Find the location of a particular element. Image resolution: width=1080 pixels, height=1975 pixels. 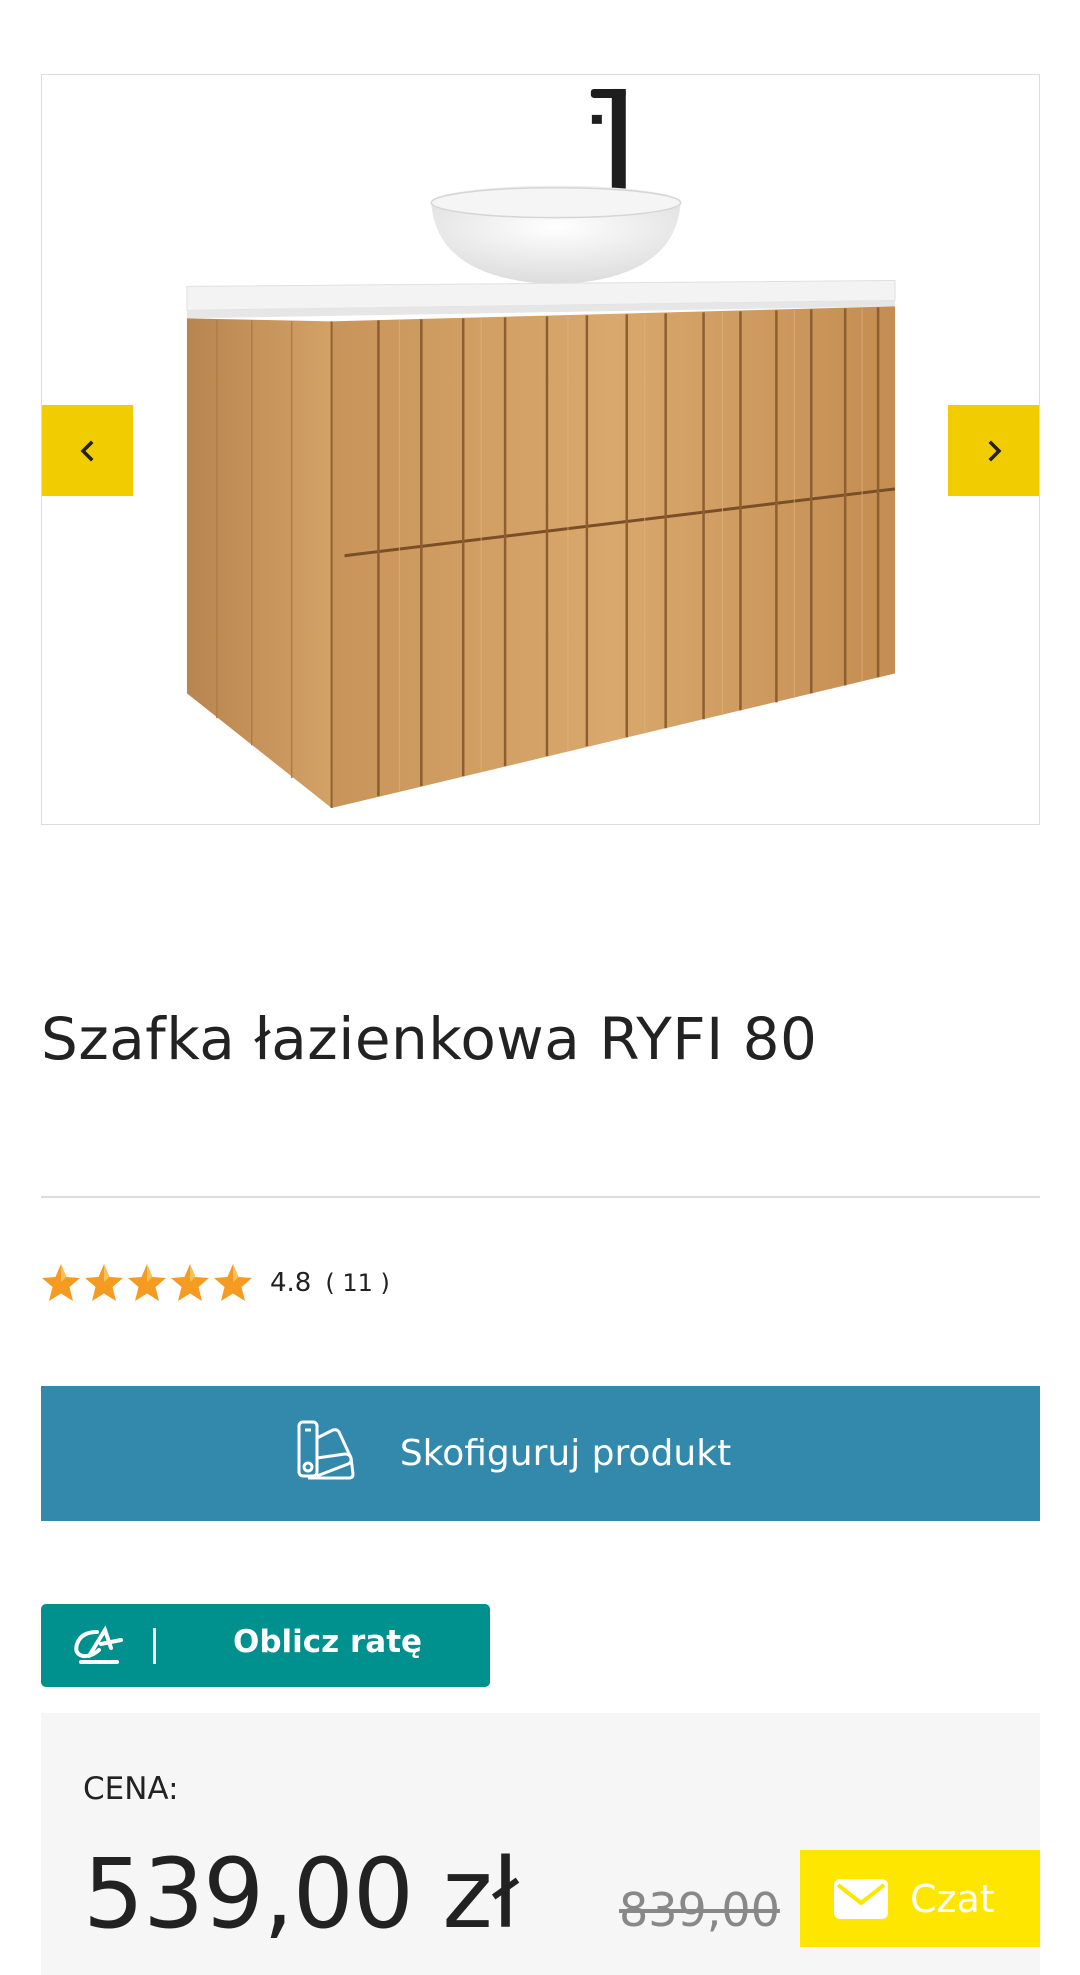

calculate-installment-button: Oblicz ratę is located at coordinates (265, 1645).